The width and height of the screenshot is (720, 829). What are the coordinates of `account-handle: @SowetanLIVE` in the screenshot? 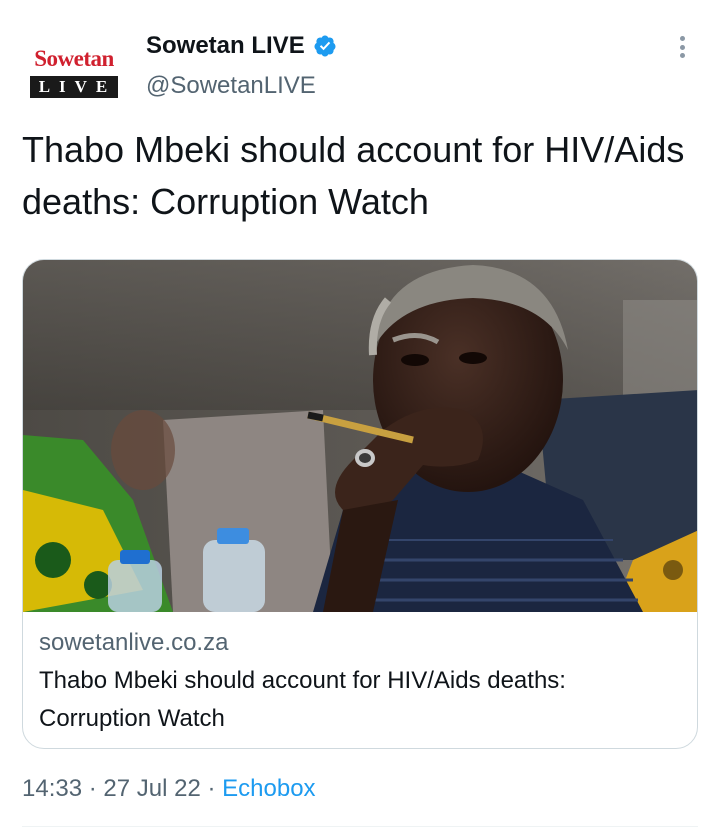 It's located at (241, 86).